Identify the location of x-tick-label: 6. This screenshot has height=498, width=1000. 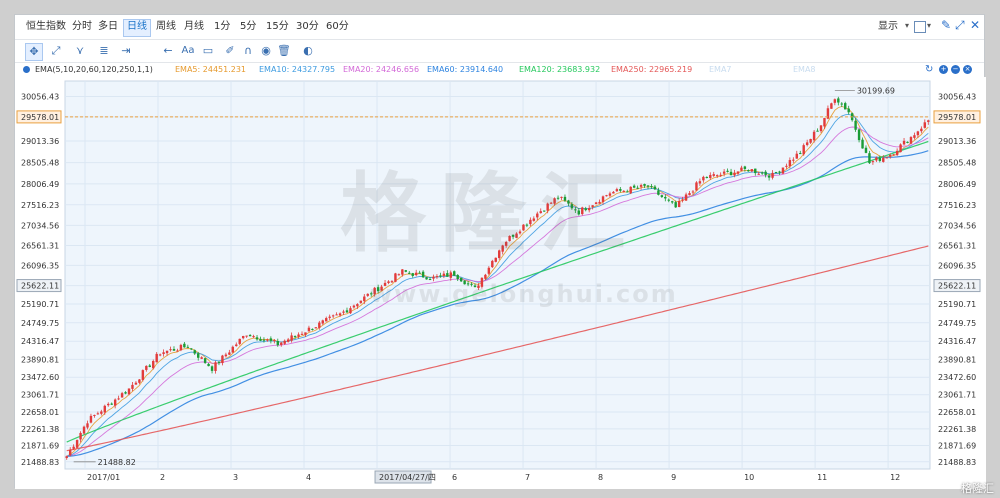
(454, 477).